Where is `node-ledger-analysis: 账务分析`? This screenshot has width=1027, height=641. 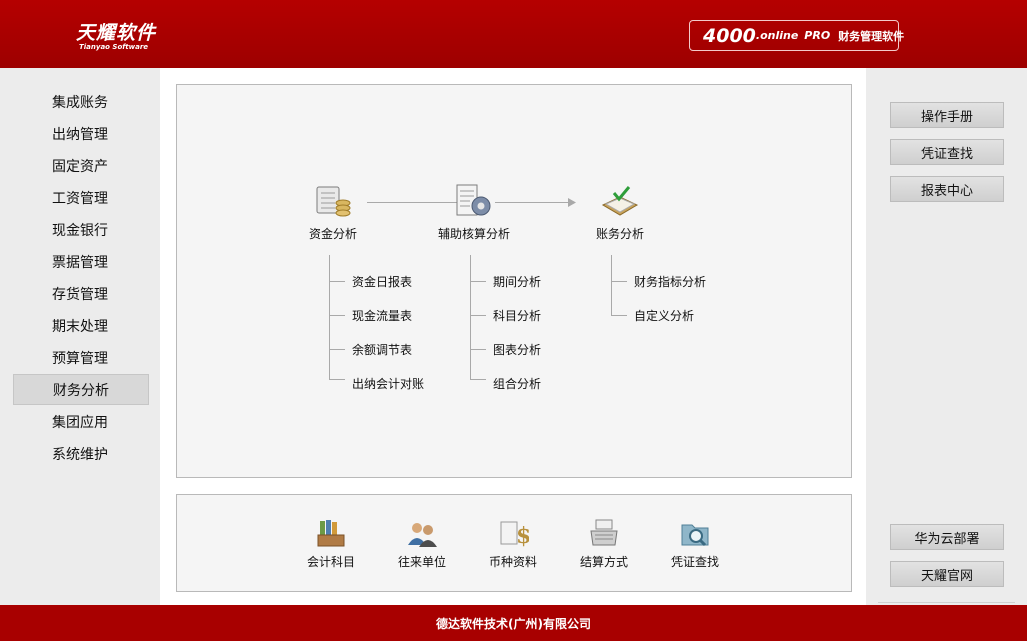 node-ledger-analysis: 账务分析 is located at coordinates (620, 211).